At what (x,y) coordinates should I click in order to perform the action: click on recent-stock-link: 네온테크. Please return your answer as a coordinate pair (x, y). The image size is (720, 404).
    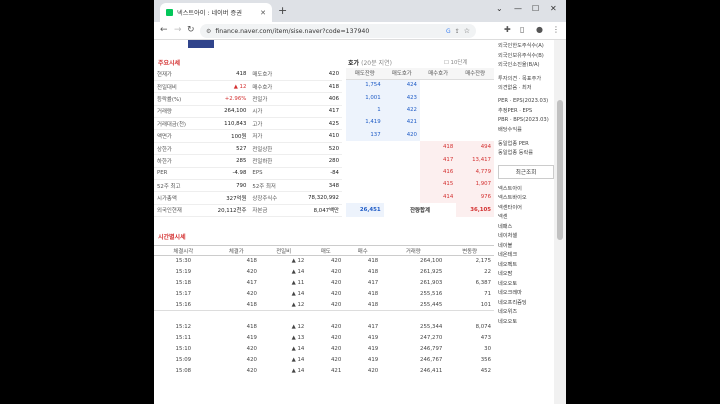
    Looking at the image, I should click on (526, 256).